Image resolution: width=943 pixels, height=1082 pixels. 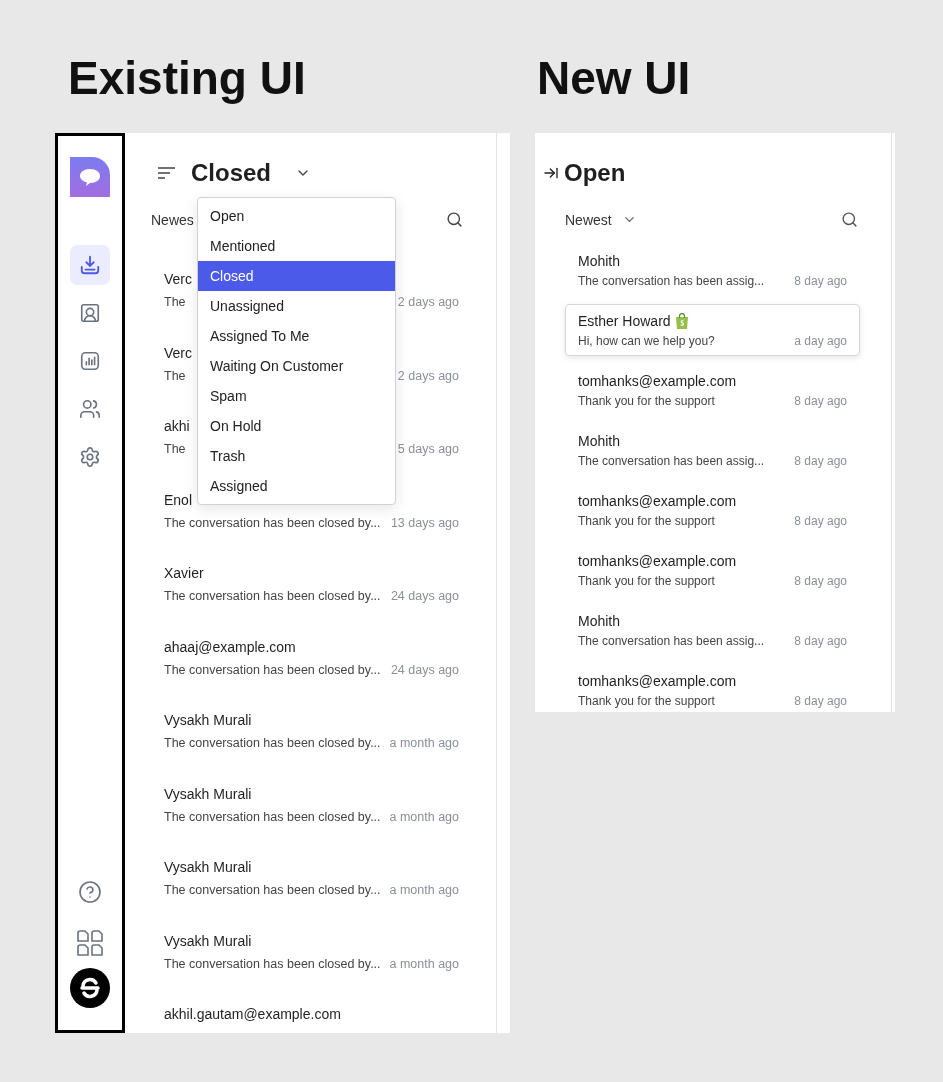 I want to click on expand-sidebar-button, so click(x=551, y=173).